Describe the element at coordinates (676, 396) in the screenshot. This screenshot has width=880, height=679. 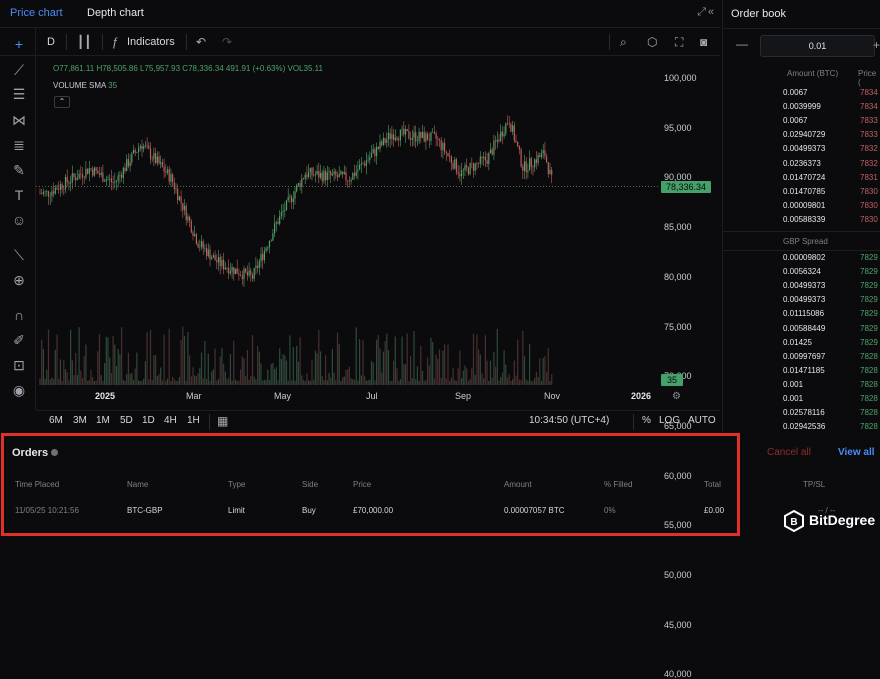
I see `axis-settings-icon: ⚙` at that location.